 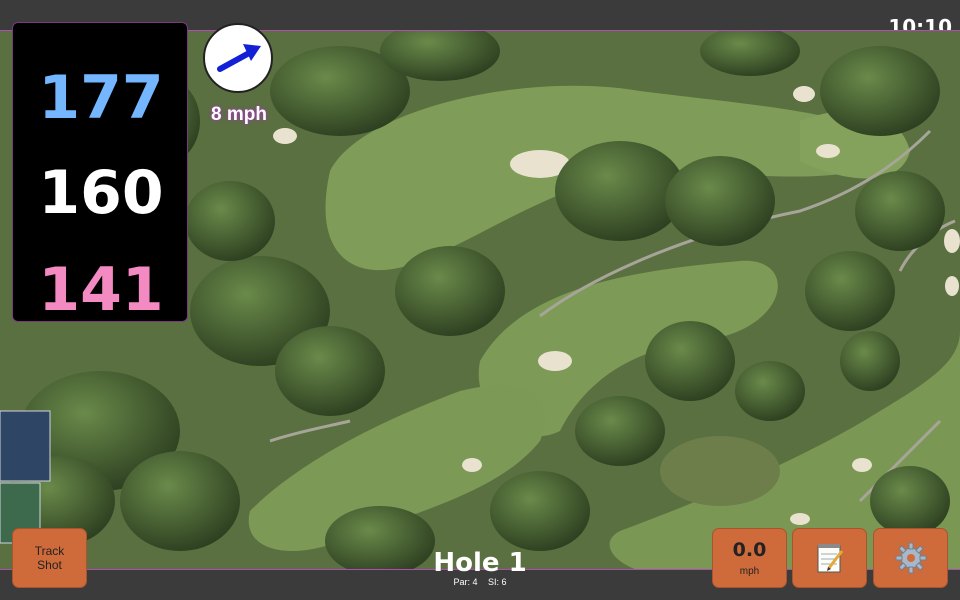 What do you see at coordinates (465, 582) in the screenshot?
I see `hole-par: Par: 4` at bounding box center [465, 582].